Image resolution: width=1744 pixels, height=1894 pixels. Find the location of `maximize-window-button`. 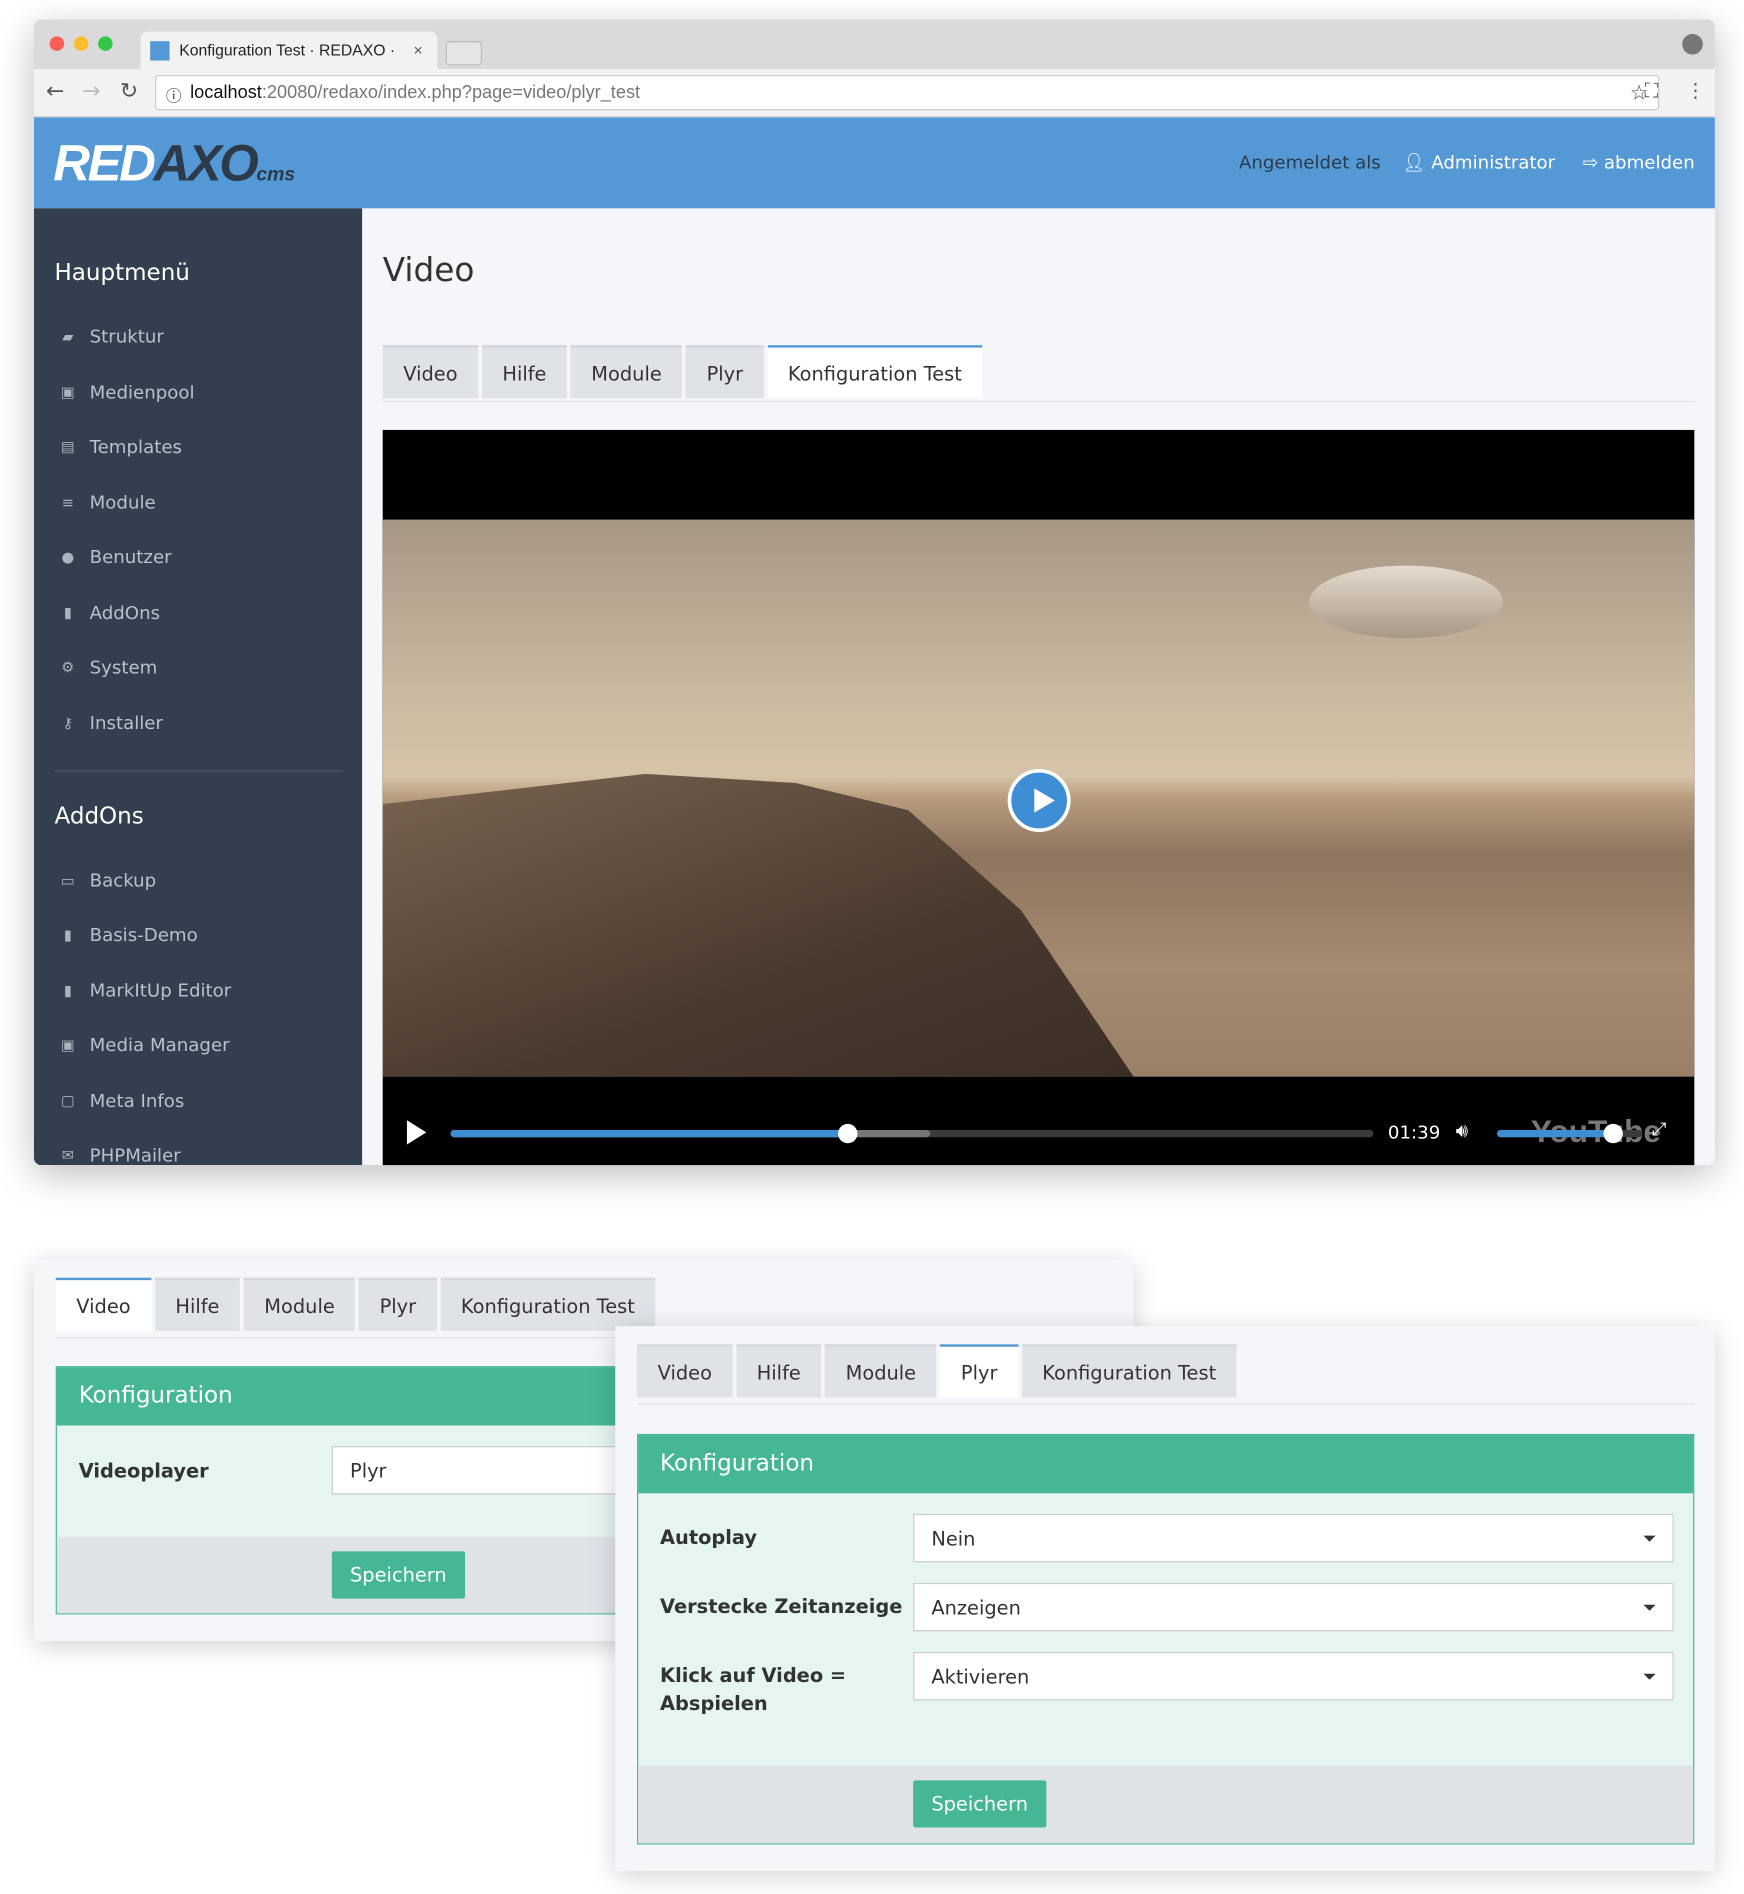

maximize-window-button is located at coordinates (105, 43).